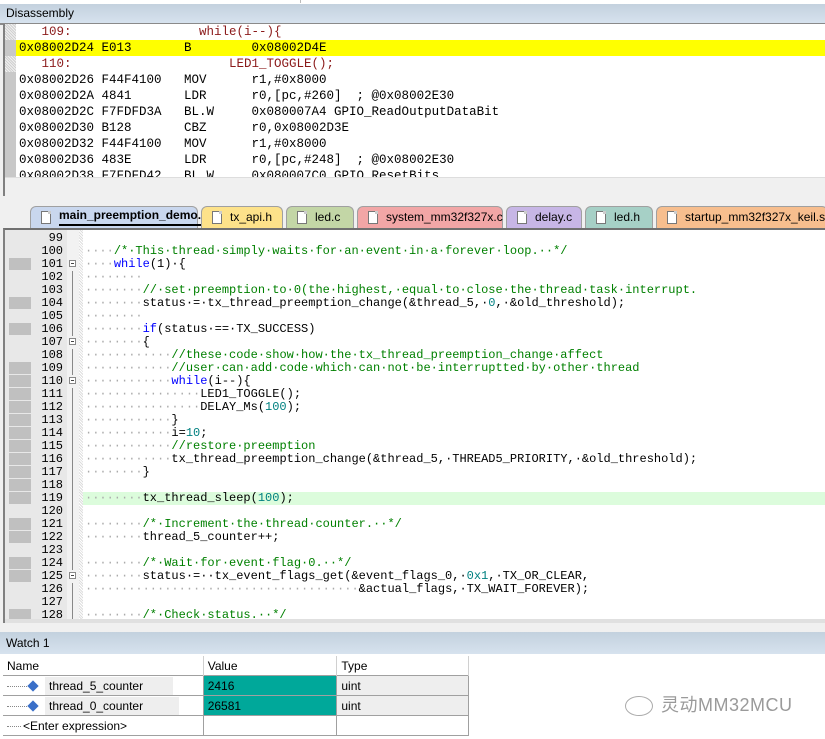 Image resolution: width=825 pixels, height=739 pixels. What do you see at coordinates (103, 666) in the screenshot?
I see `column-name: Name` at bounding box center [103, 666].